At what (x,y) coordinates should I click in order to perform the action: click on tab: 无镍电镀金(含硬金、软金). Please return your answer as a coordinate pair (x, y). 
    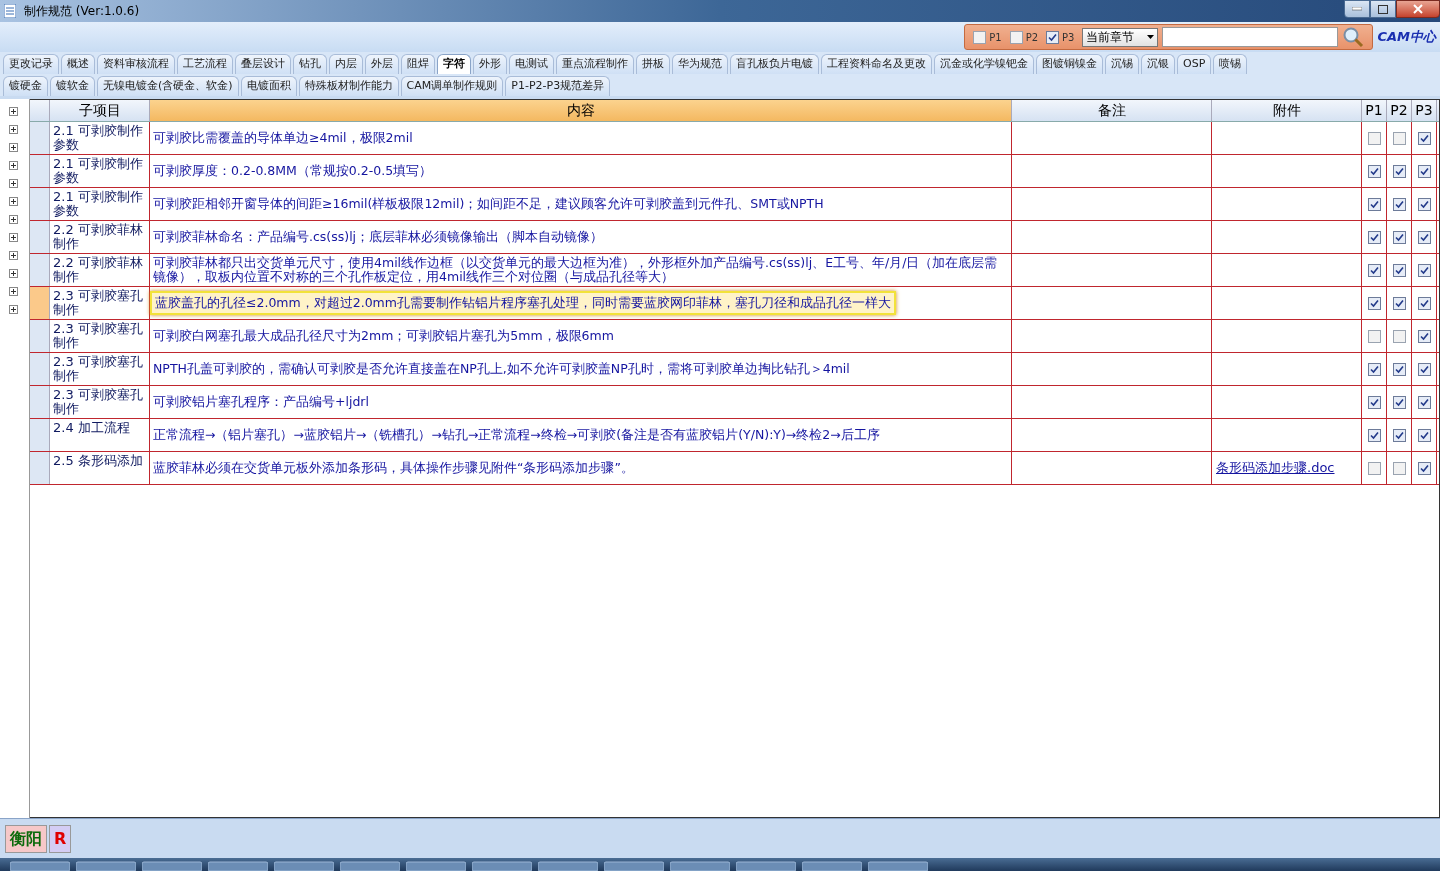
    Looking at the image, I should click on (168, 86).